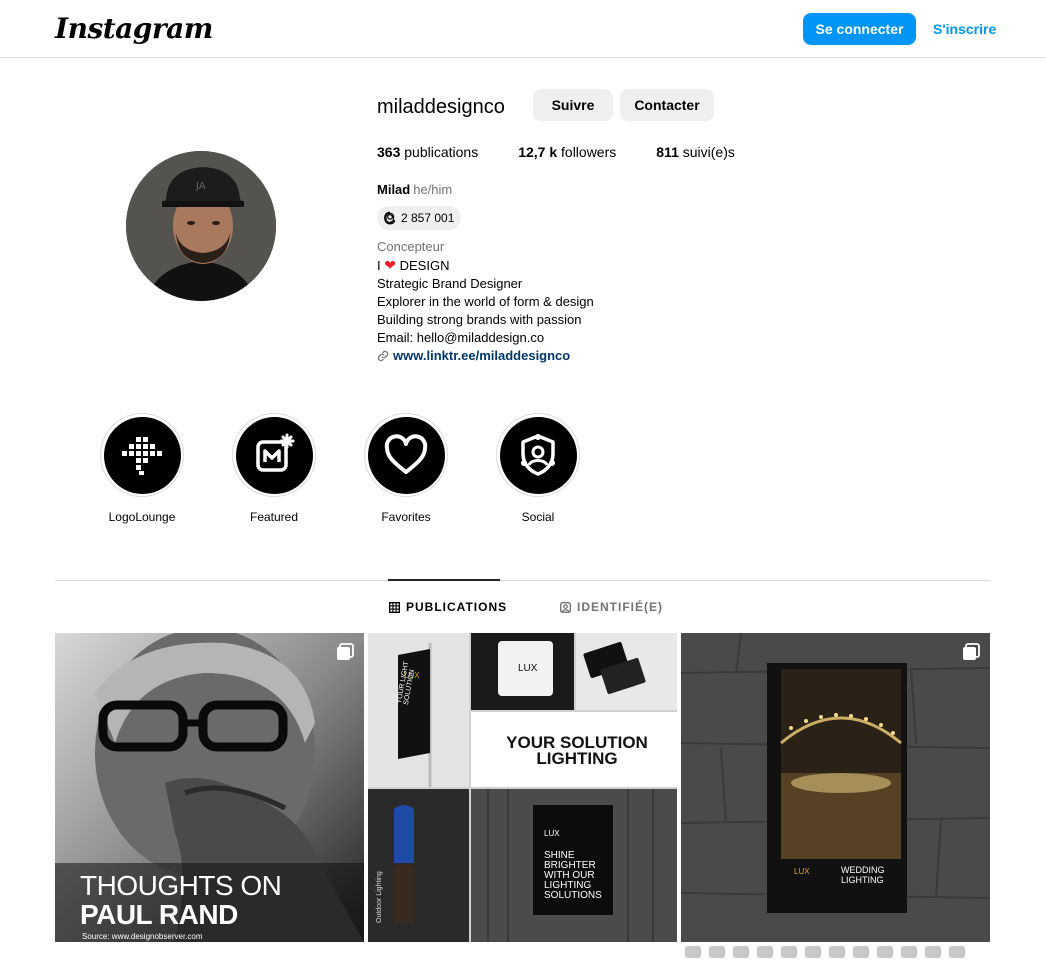 The height and width of the screenshot is (962, 1046). I want to click on posts-count-label: publications, so click(441, 152).